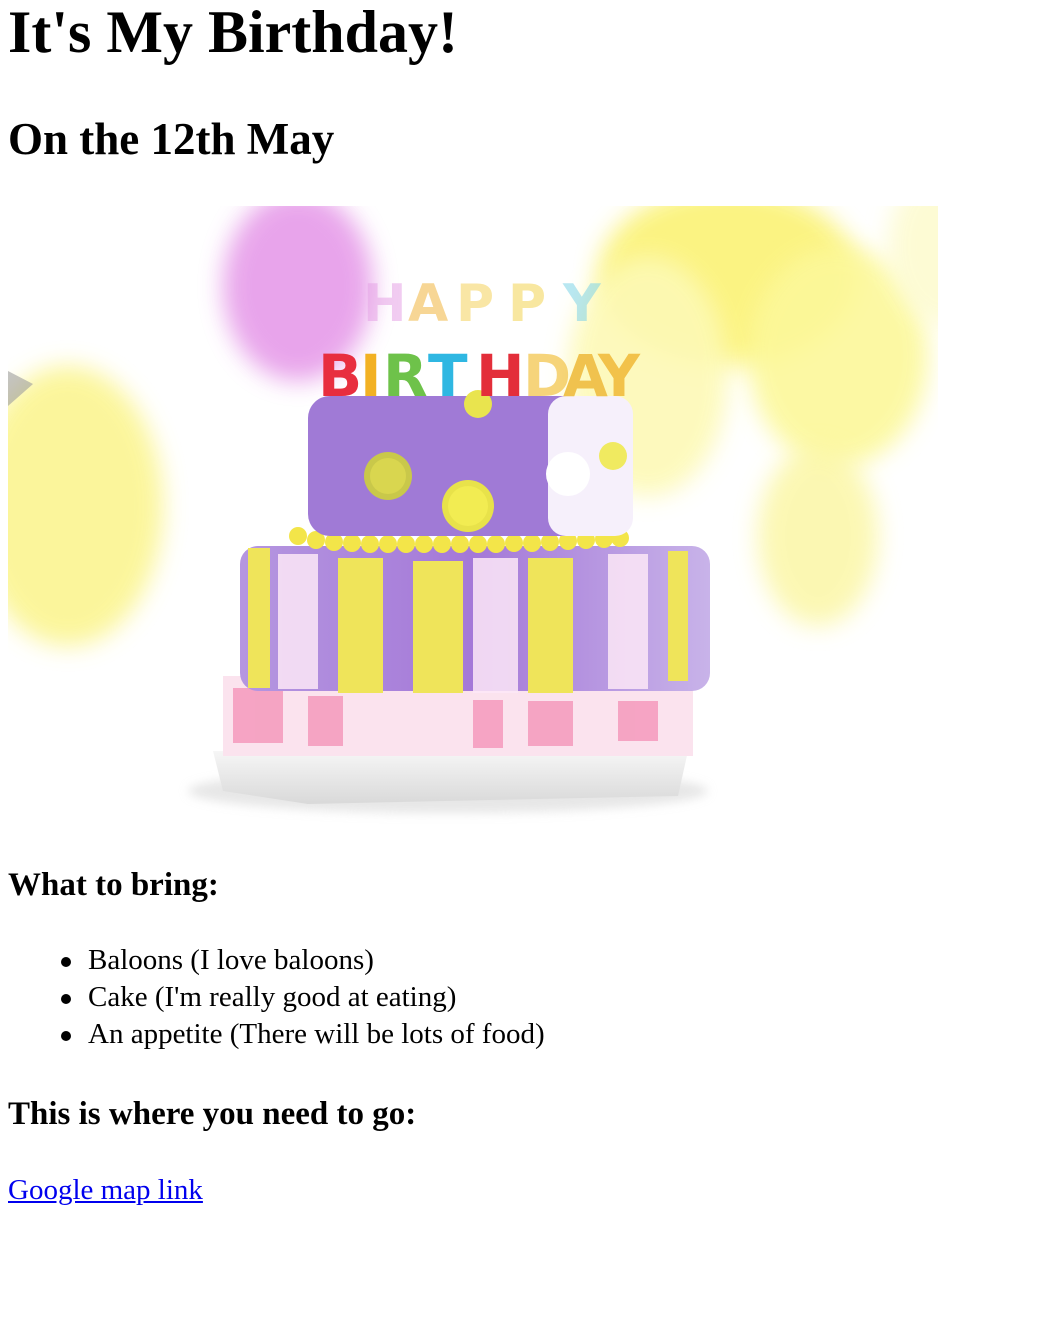 The height and width of the screenshot is (1335, 1049). What do you see at coordinates (171, 139) in the screenshot?
I see `party-date: On the 12th May` at bounding box center [171, 139].